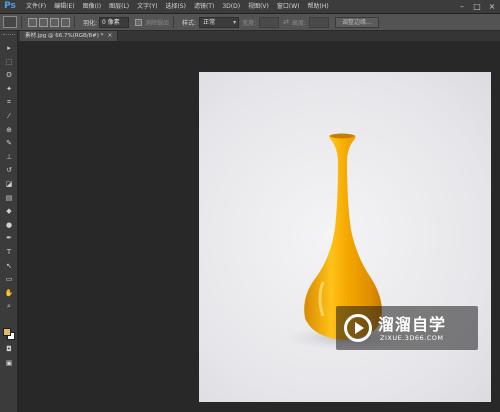 The height and width of the screenshot is (412, 500). What do you see at coordinates (258, 7) in the screenshot?
I see `menu-item: 视图(V)` at bounding box center [258, 7].